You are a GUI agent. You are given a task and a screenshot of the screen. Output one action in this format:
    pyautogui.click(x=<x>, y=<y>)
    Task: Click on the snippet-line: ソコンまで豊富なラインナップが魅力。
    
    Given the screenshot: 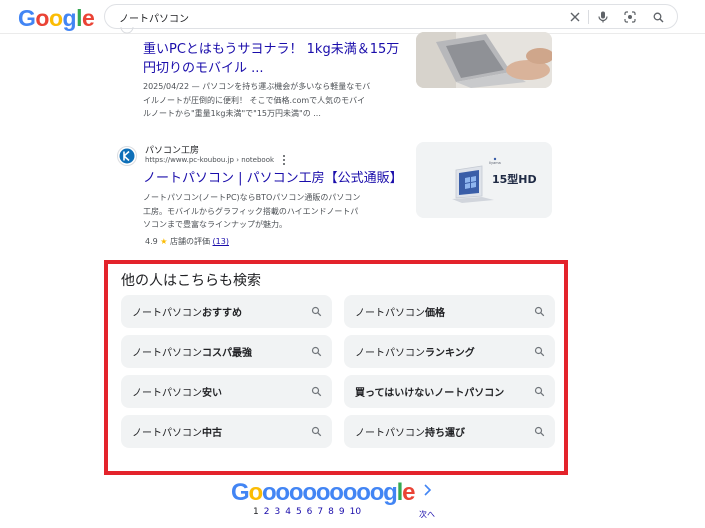 What is the action you would take?
    pyautogui.click(x=215, y=224)
    